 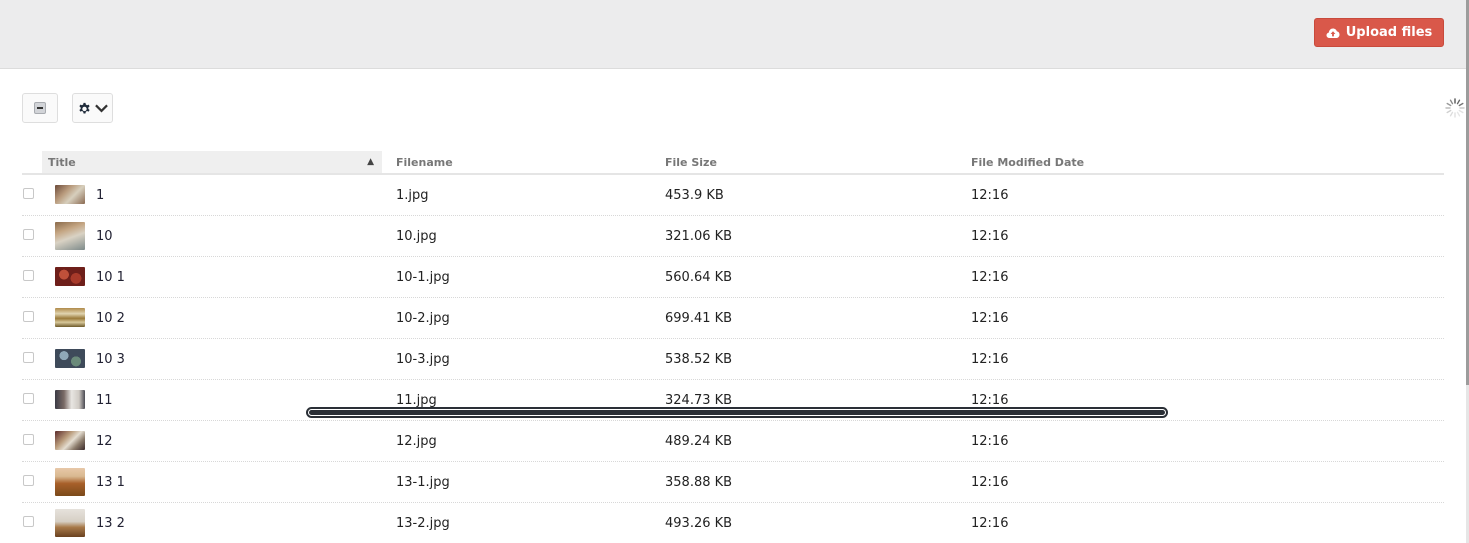 What do you see at coordinates (416, 236) in the screenshot?
I see `filename-cell: 10.jpg` at bounding box center [416, 236].